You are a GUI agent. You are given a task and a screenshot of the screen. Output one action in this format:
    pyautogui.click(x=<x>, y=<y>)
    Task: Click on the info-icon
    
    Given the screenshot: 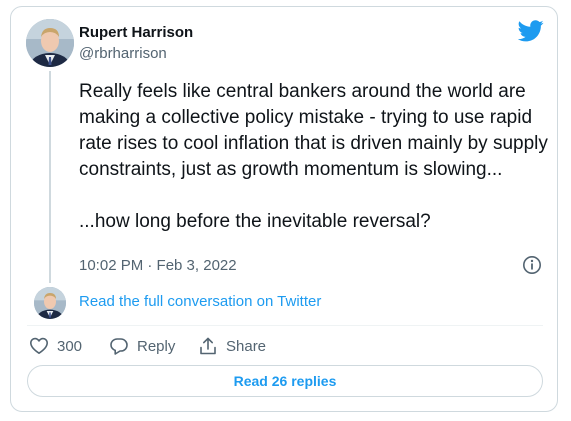 What is the action you would take?
    pyautogui.click(x=532, y=265)
    